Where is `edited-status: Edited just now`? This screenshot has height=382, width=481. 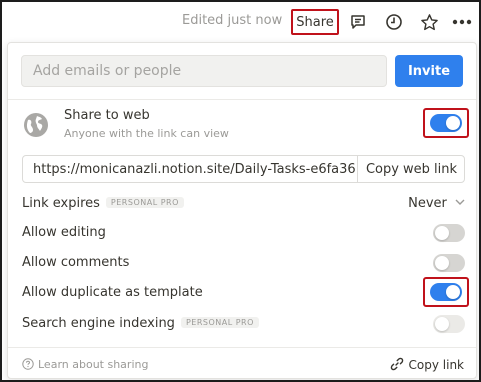 edited-status: Edited just now is located at coordinates (232, 20).